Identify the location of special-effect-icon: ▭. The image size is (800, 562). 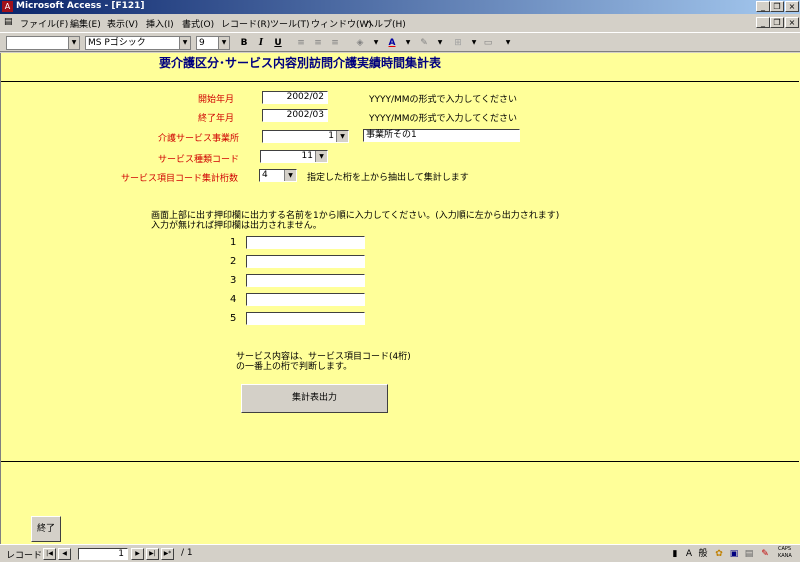
(488, 43).